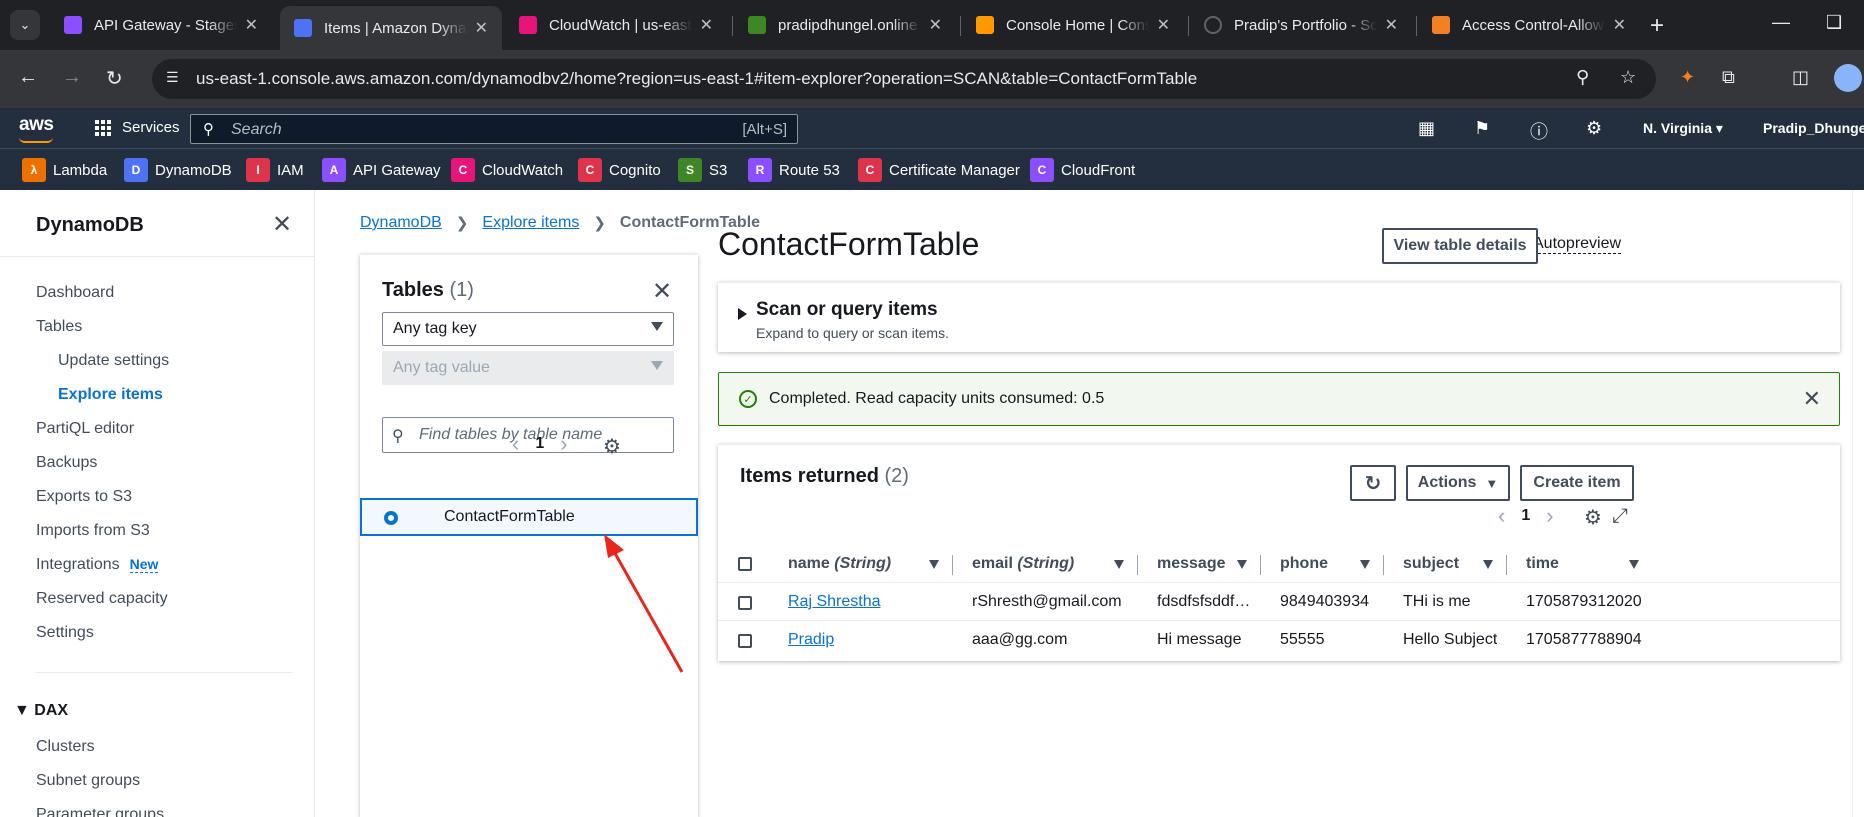  Describe the element at coordinates (939, 170) in the screenshot. I see `favorite-certificate-manager: C Certificate Manager` at that location.